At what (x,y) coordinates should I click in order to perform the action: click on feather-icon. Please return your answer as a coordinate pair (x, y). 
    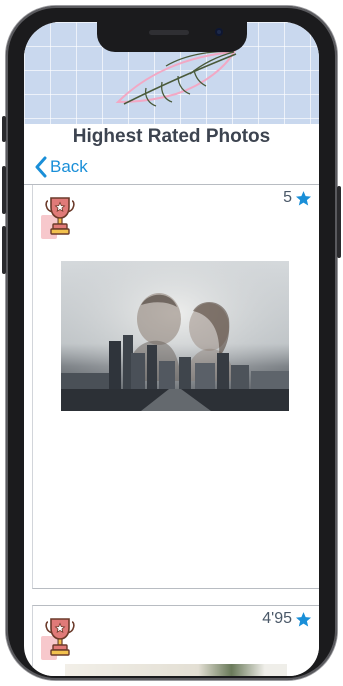
    Looking at the image, I should click on (176, 78).